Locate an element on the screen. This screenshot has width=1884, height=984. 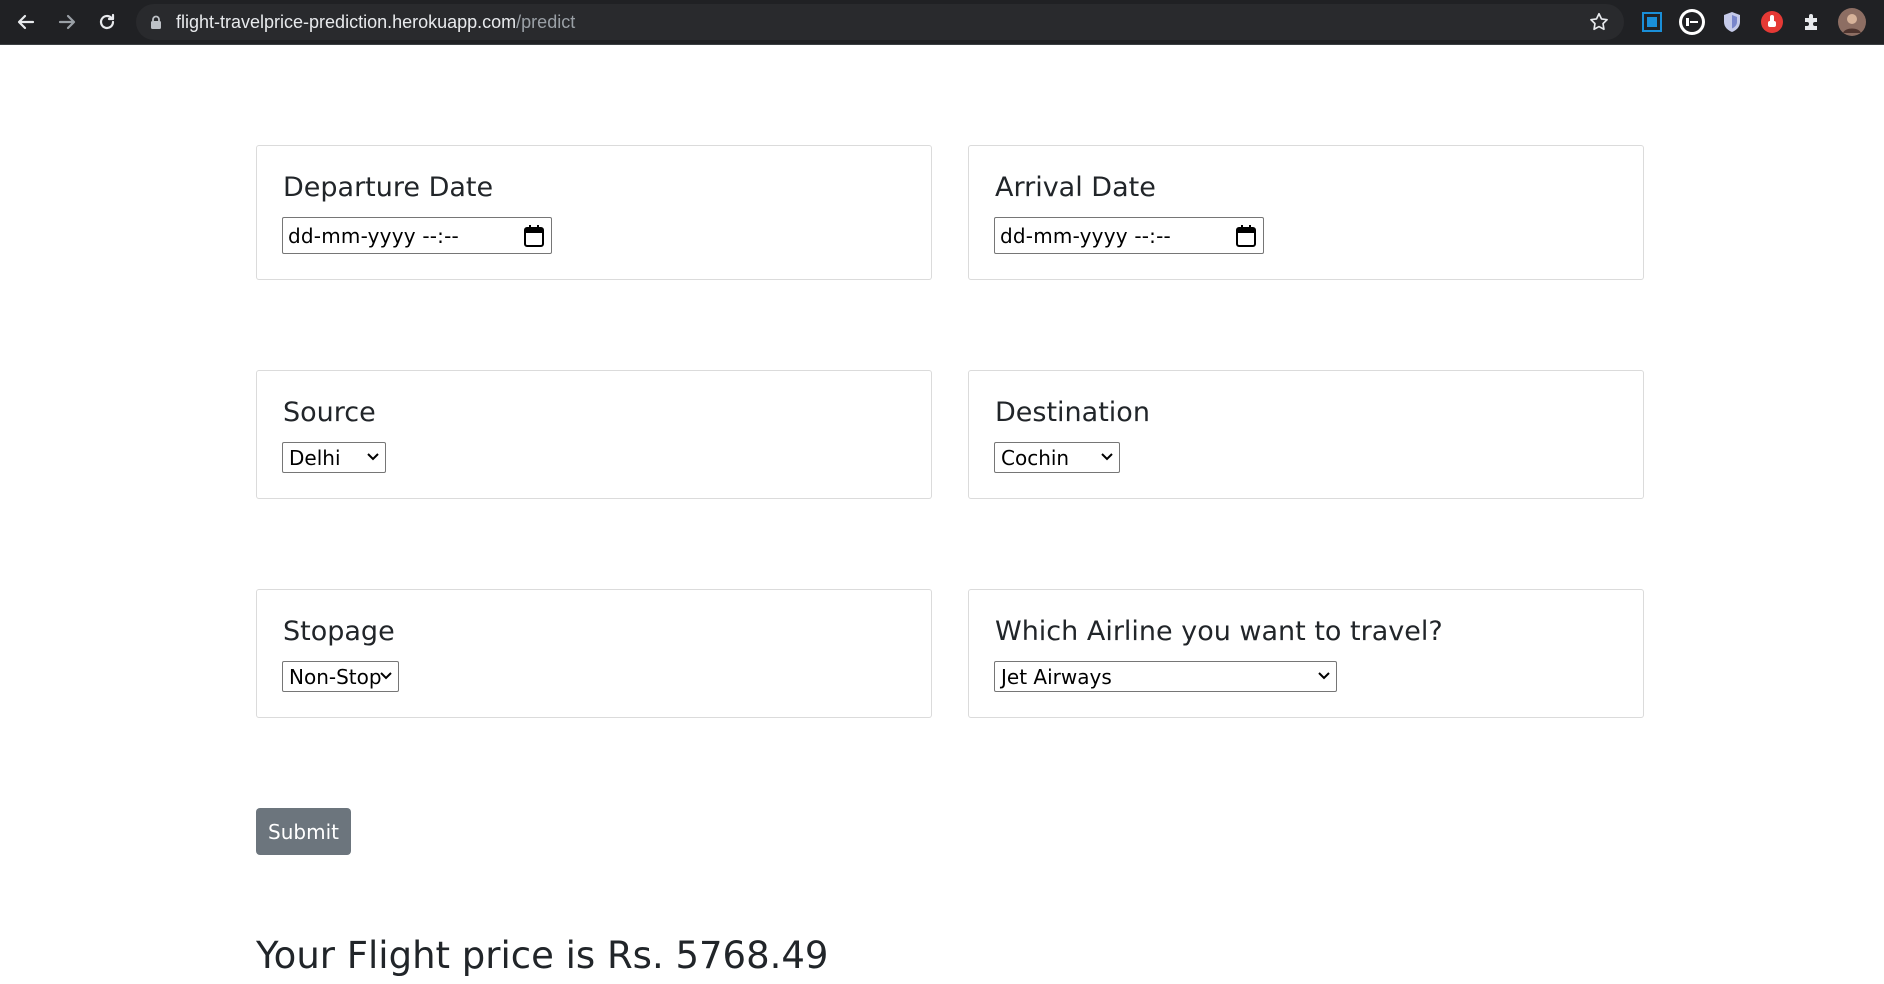
destination-card: Destination Cochin is located at coordinates (1306, 434).